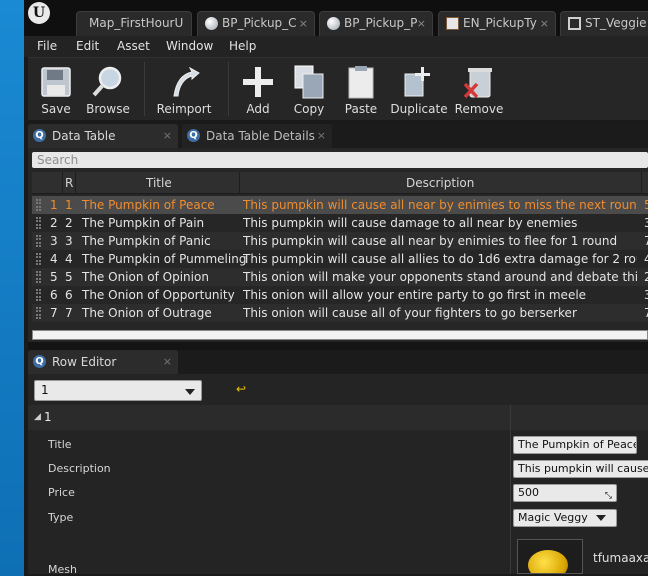  I want to click on tab-row-editor: Q Row Editor ×, so click(103, 362).